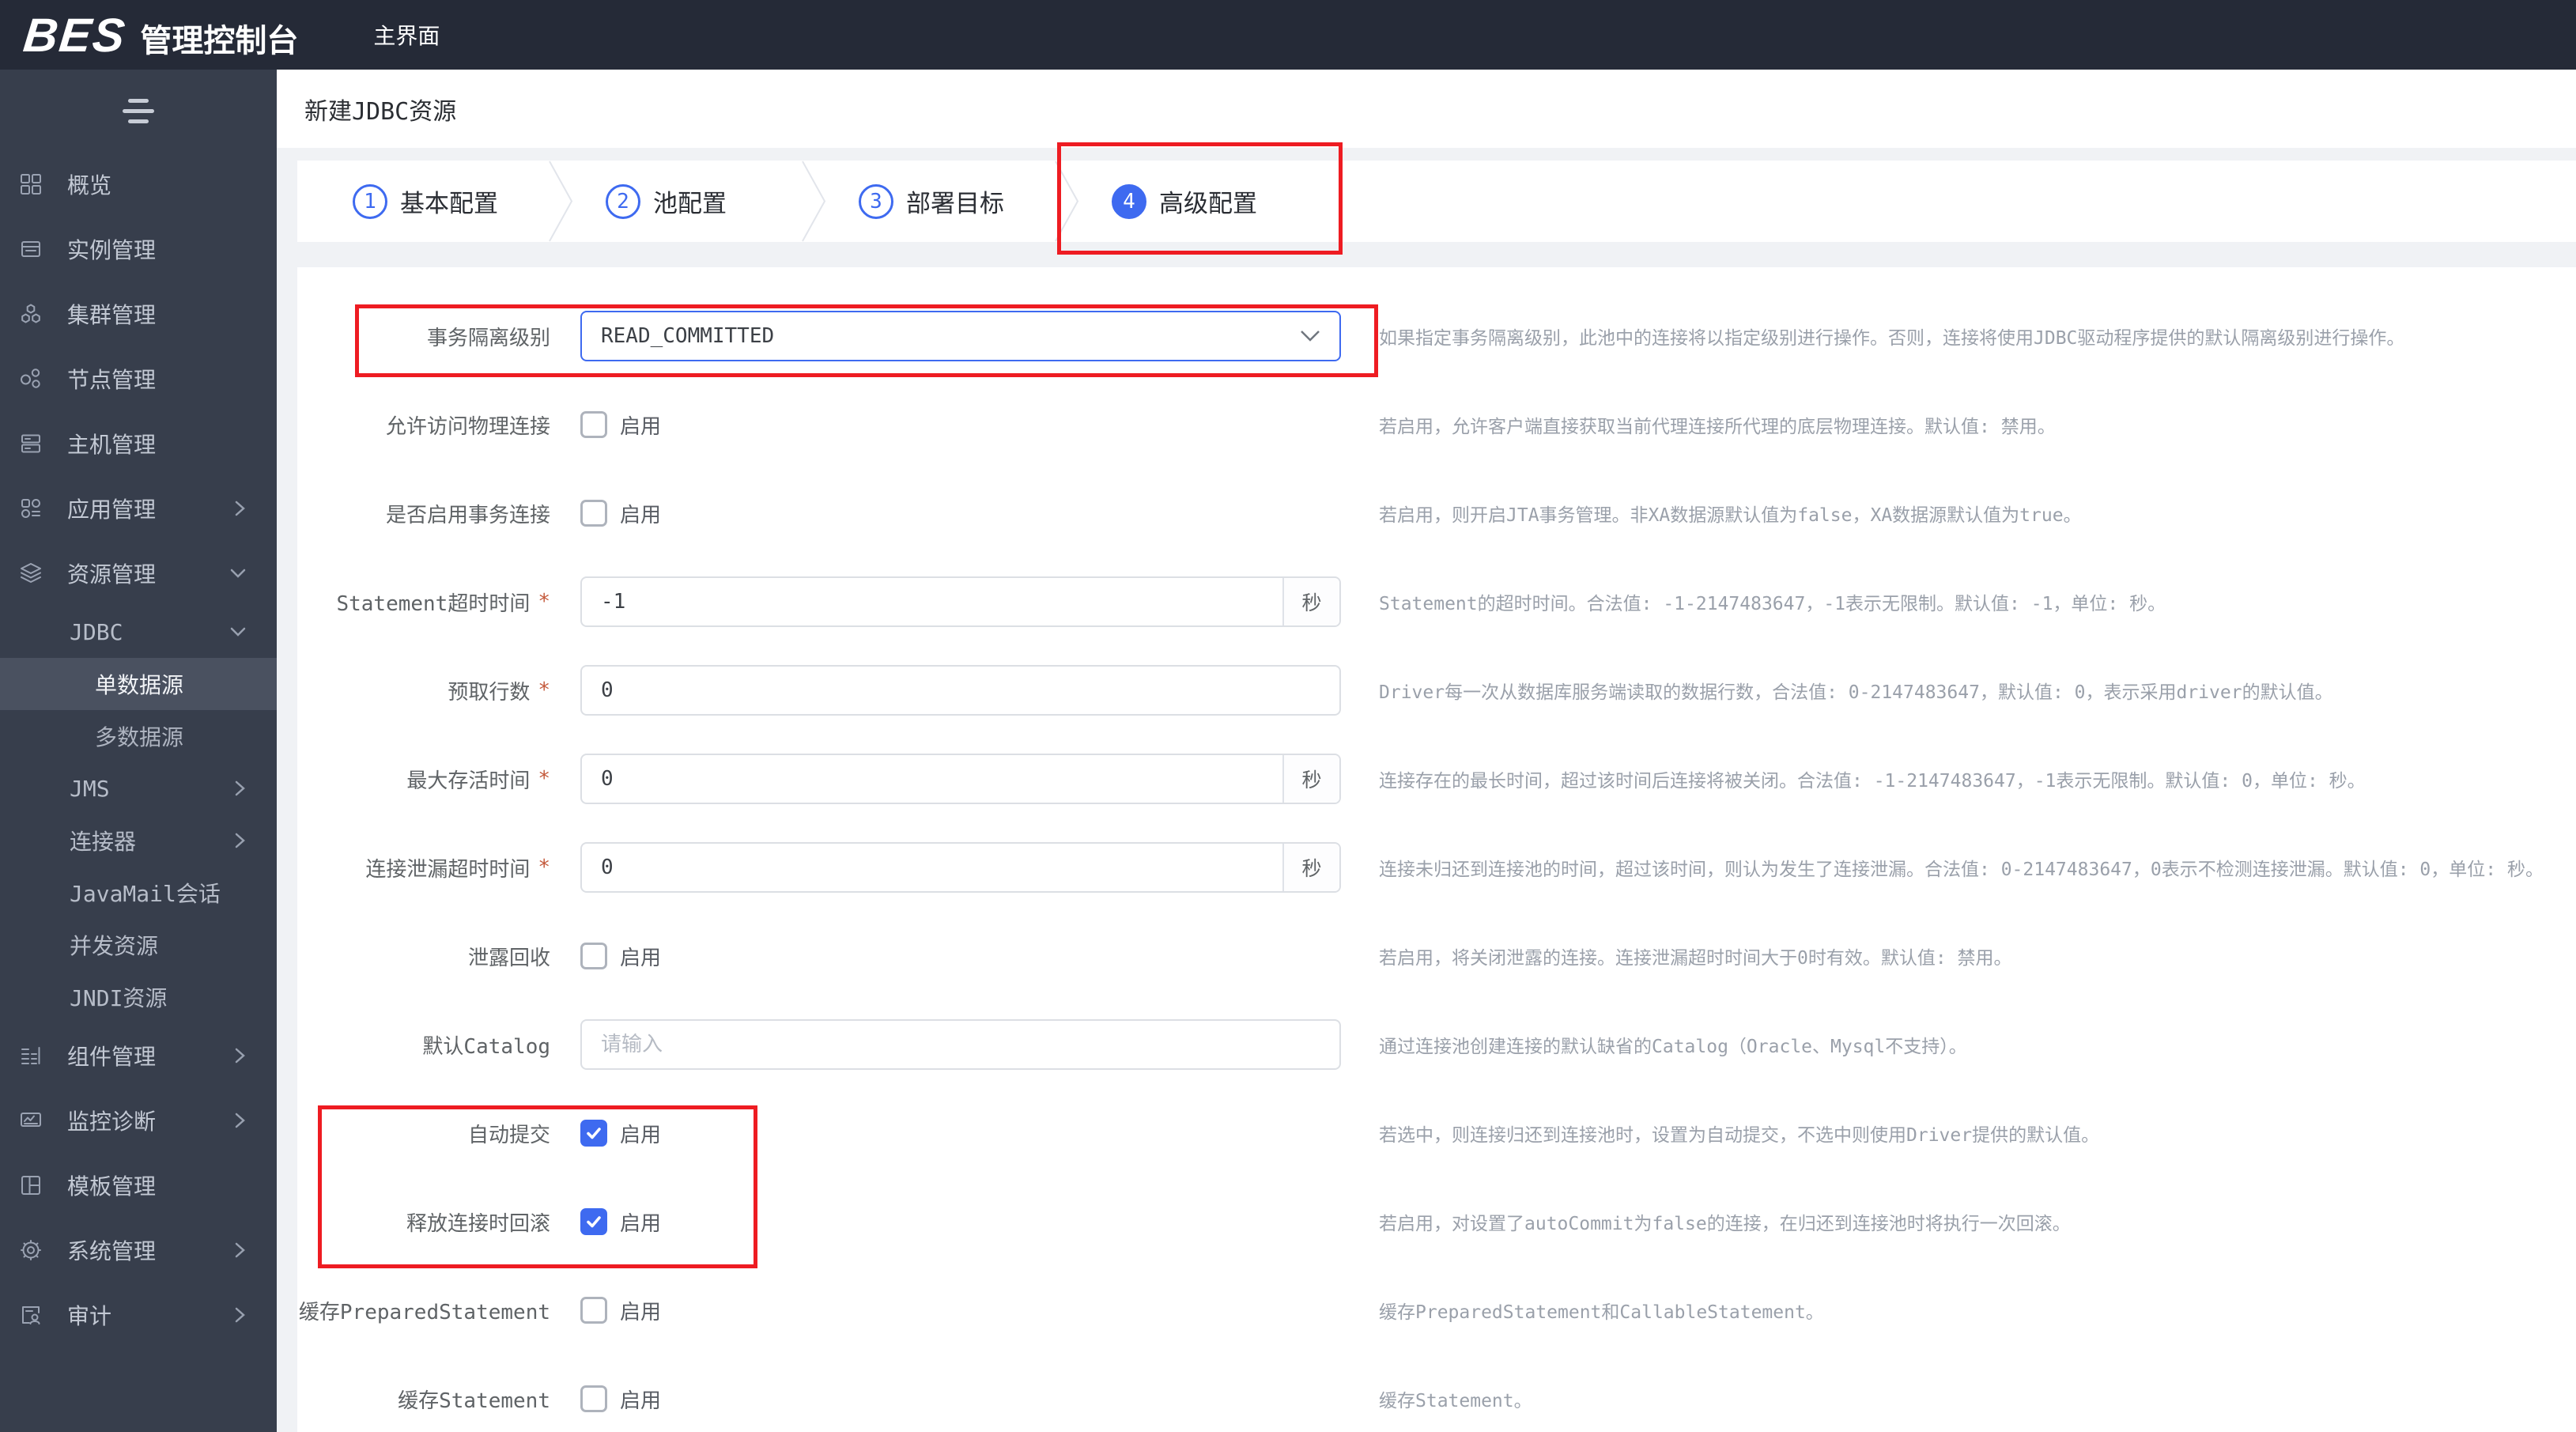 The height and width of the screenshot is (1432, 2576). I want to click on max-lifetime-input, so click(932, 779).